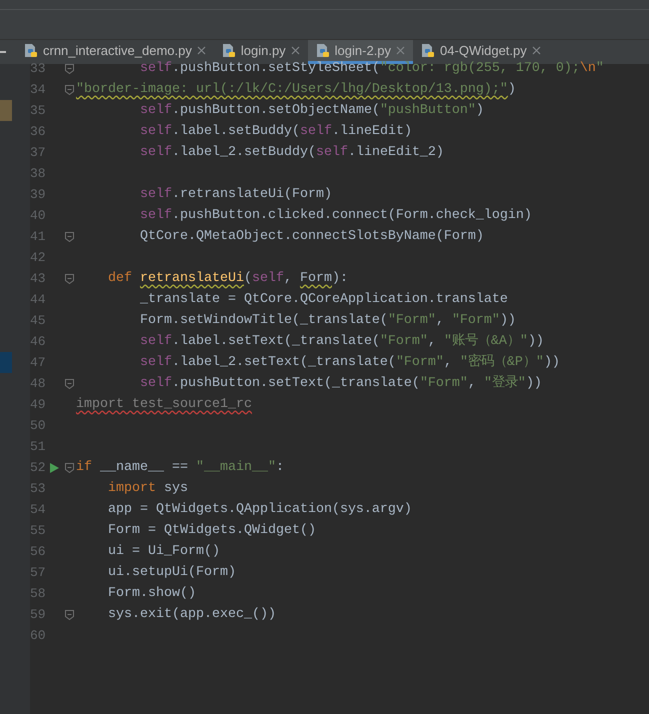 The height and width of the screenshot is (714, 649). I want to click on line-number: 59, so click(38, 615).